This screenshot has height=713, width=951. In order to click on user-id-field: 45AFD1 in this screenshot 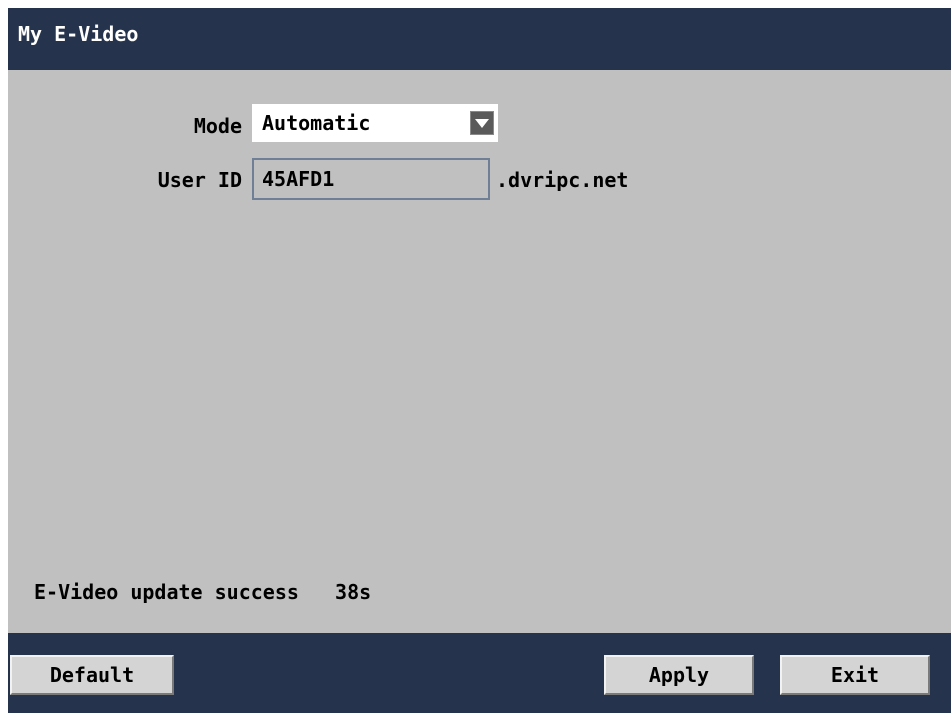, I will do `click(371, 179)`.